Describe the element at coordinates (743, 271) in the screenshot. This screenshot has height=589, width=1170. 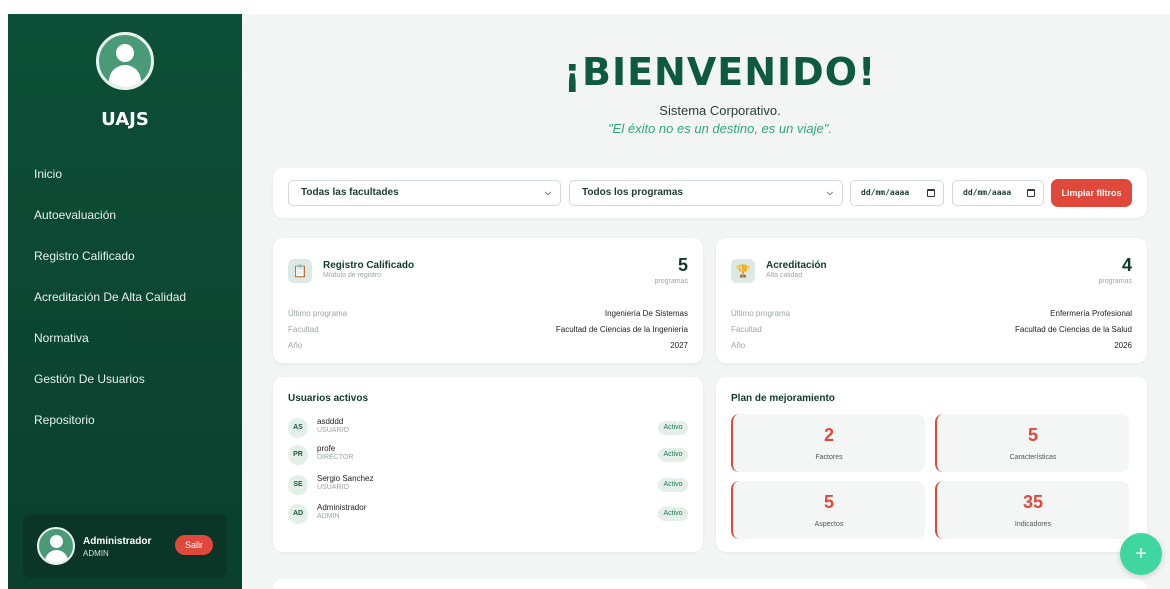
I see `trophy-icon: 🏆` at that location.